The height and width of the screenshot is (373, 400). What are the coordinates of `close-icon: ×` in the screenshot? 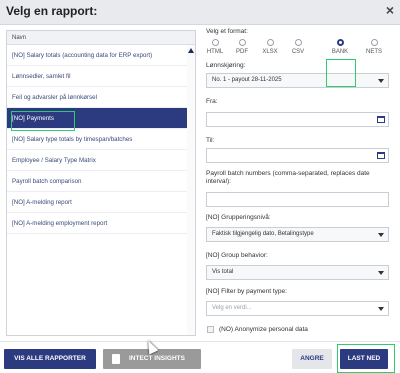 It's located at (390, 10).